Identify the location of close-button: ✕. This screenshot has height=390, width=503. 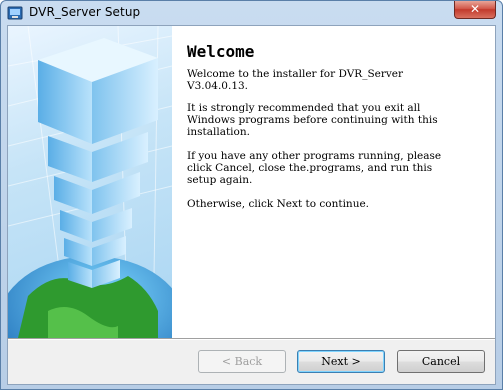
(475, 10).